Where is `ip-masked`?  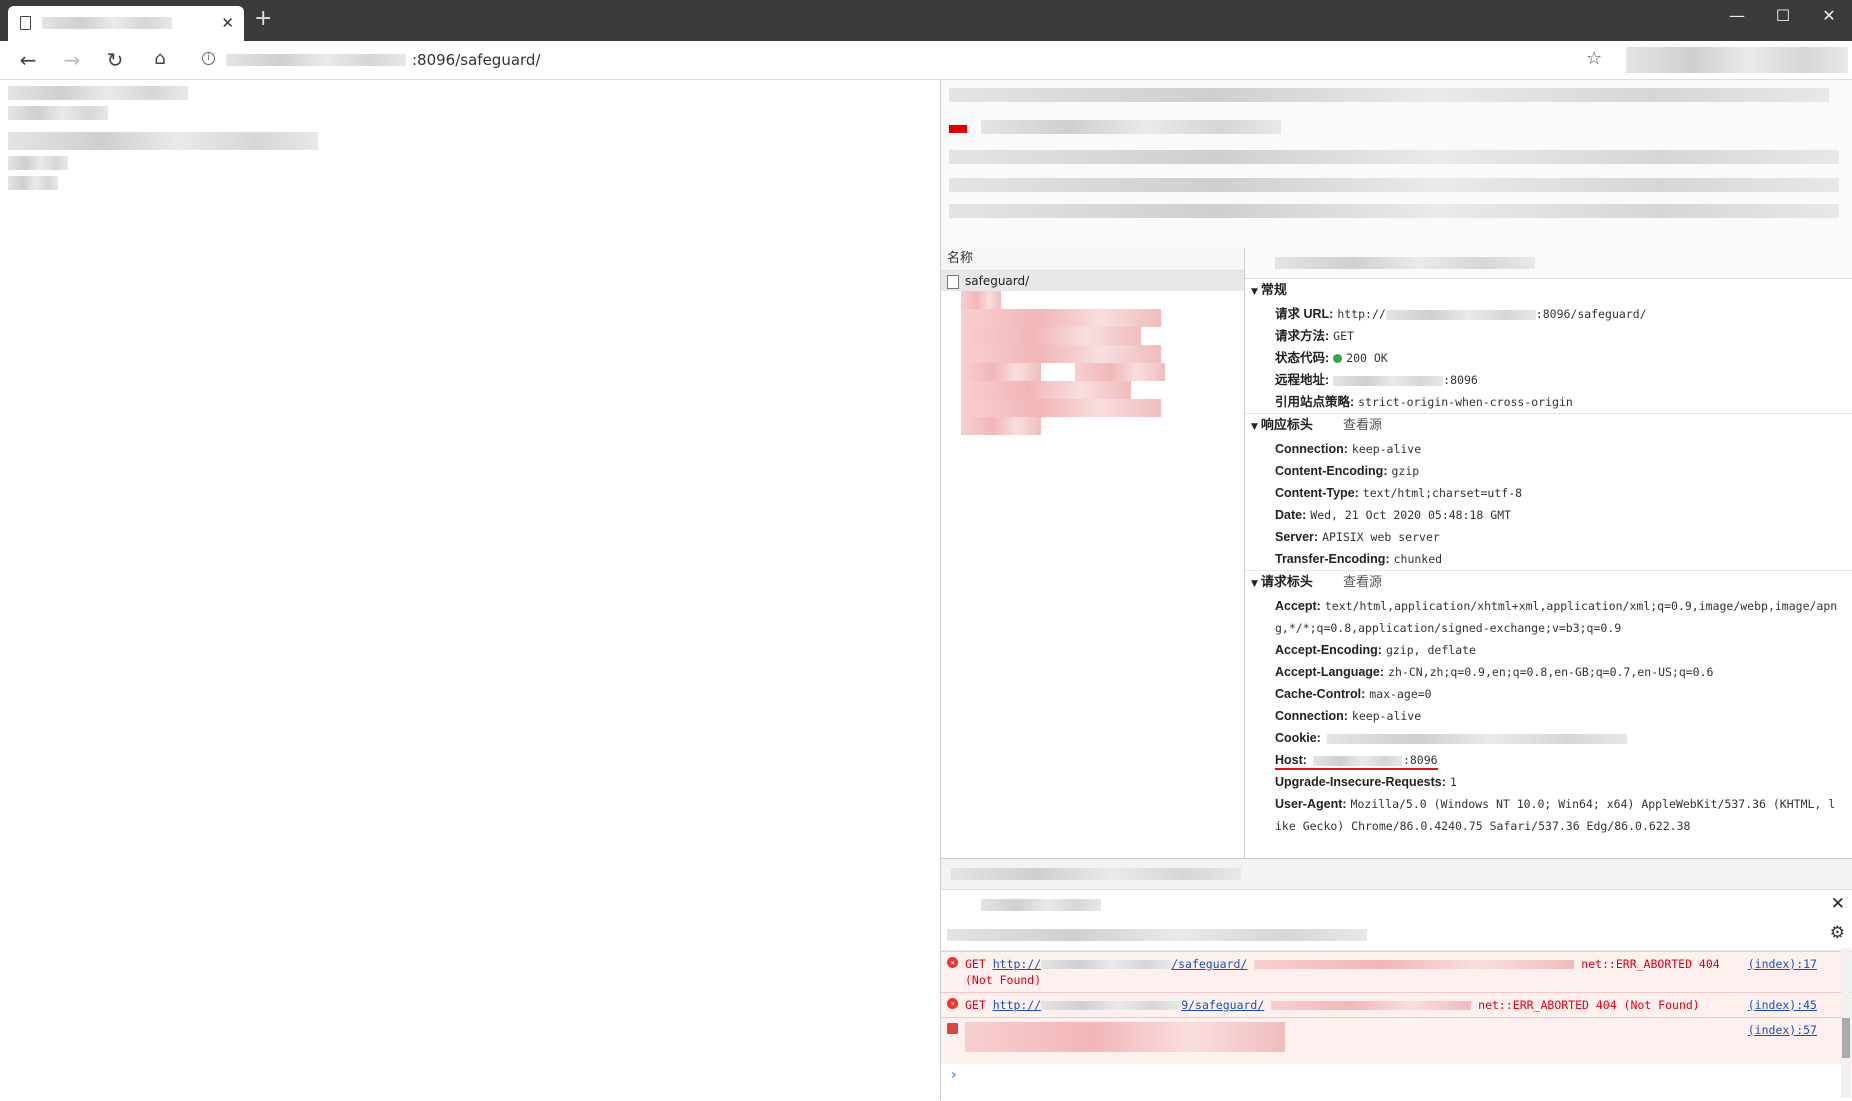 ip-masked is located at coordinates (1388, 380).